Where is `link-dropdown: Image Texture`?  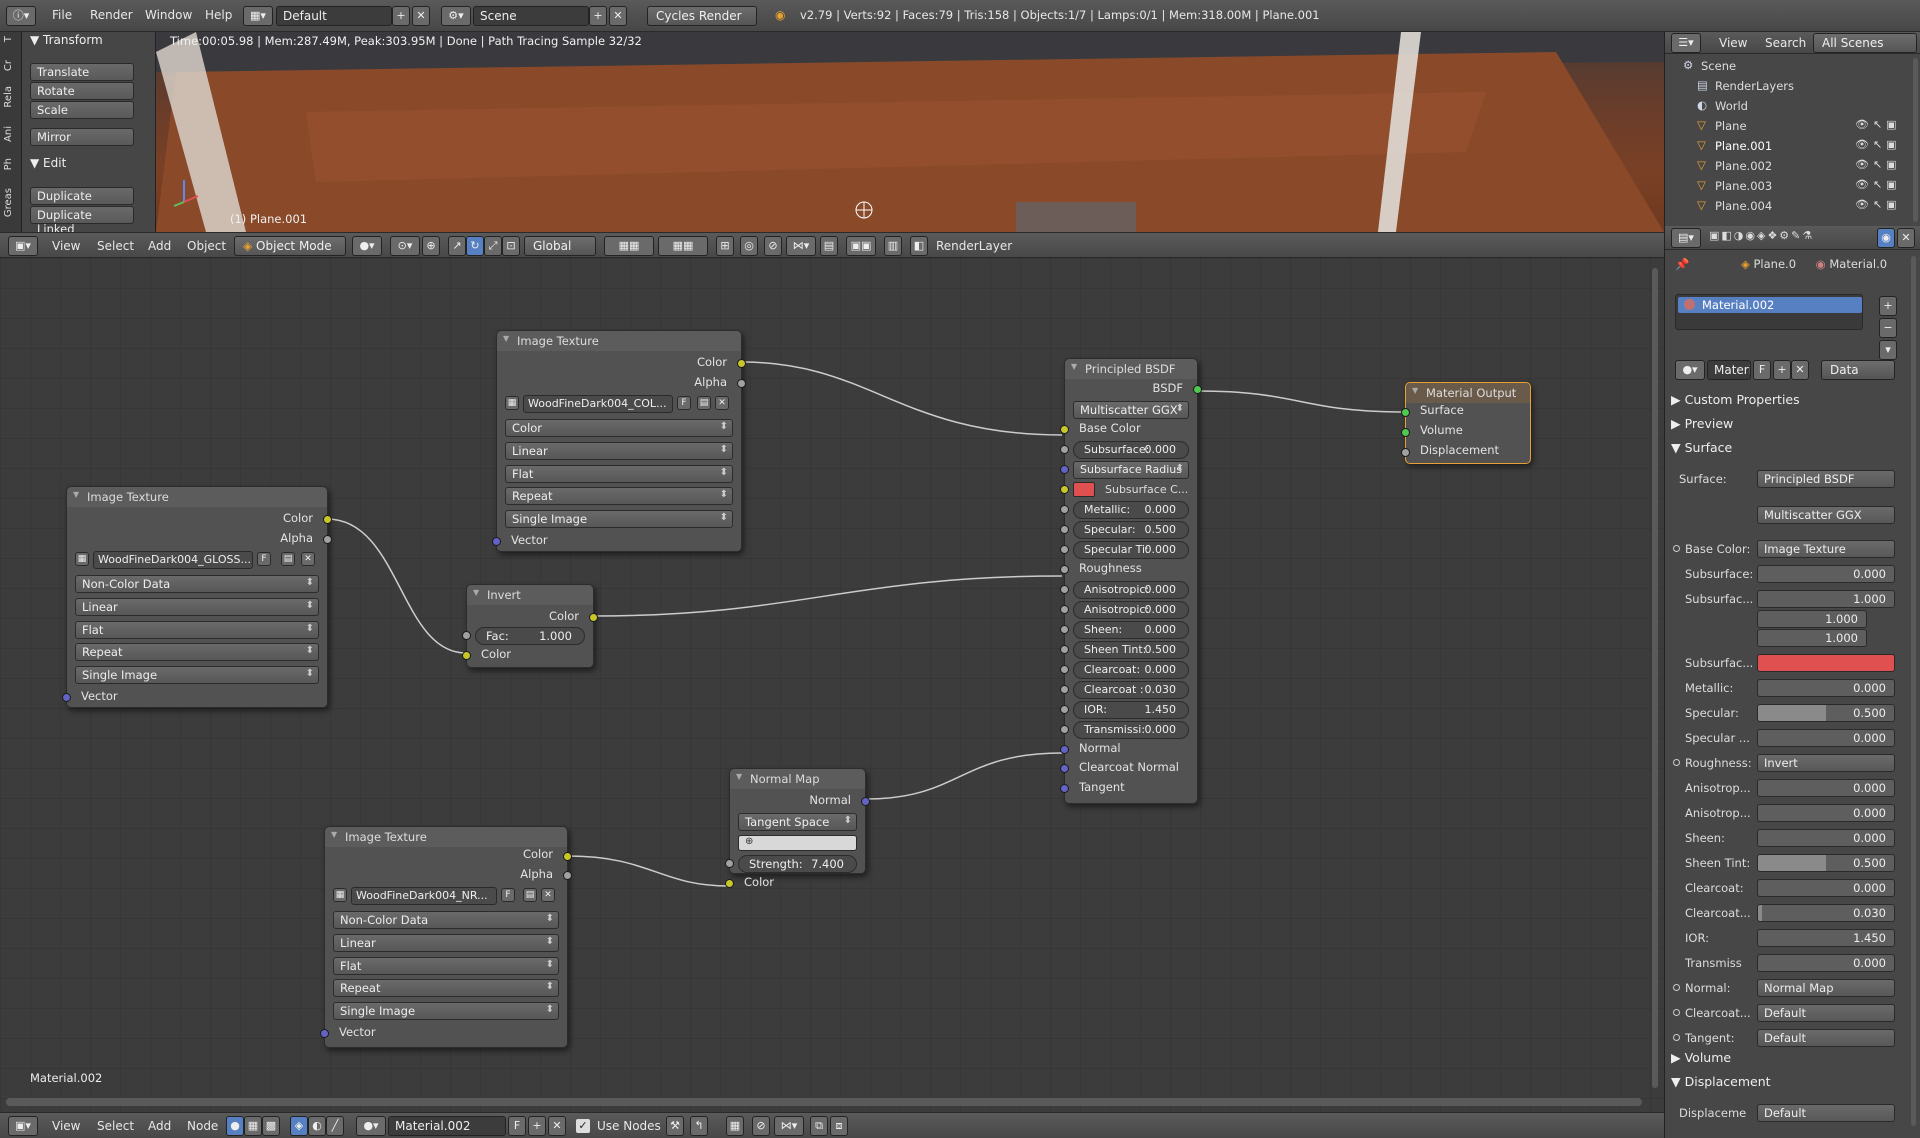 link-dropdown: Image Texture is located at coordinates (1826, 549).